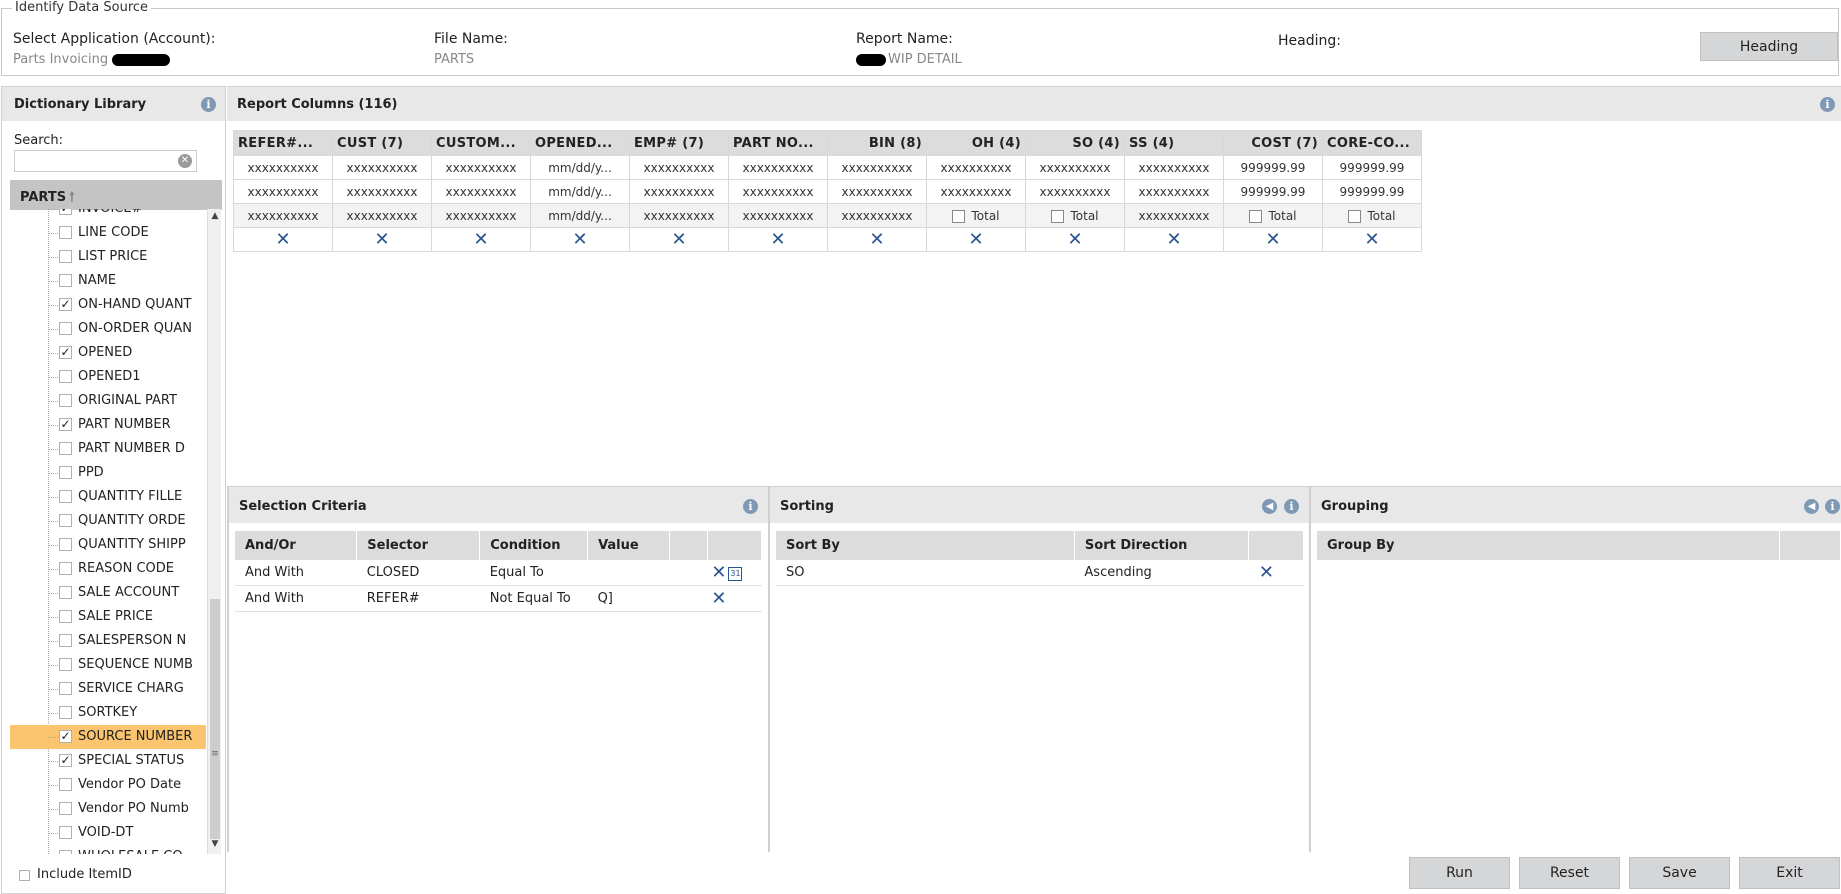 The image size is (1841, 894). I want to click on tree-item: SERVICE CHARG, so click(108, 689).